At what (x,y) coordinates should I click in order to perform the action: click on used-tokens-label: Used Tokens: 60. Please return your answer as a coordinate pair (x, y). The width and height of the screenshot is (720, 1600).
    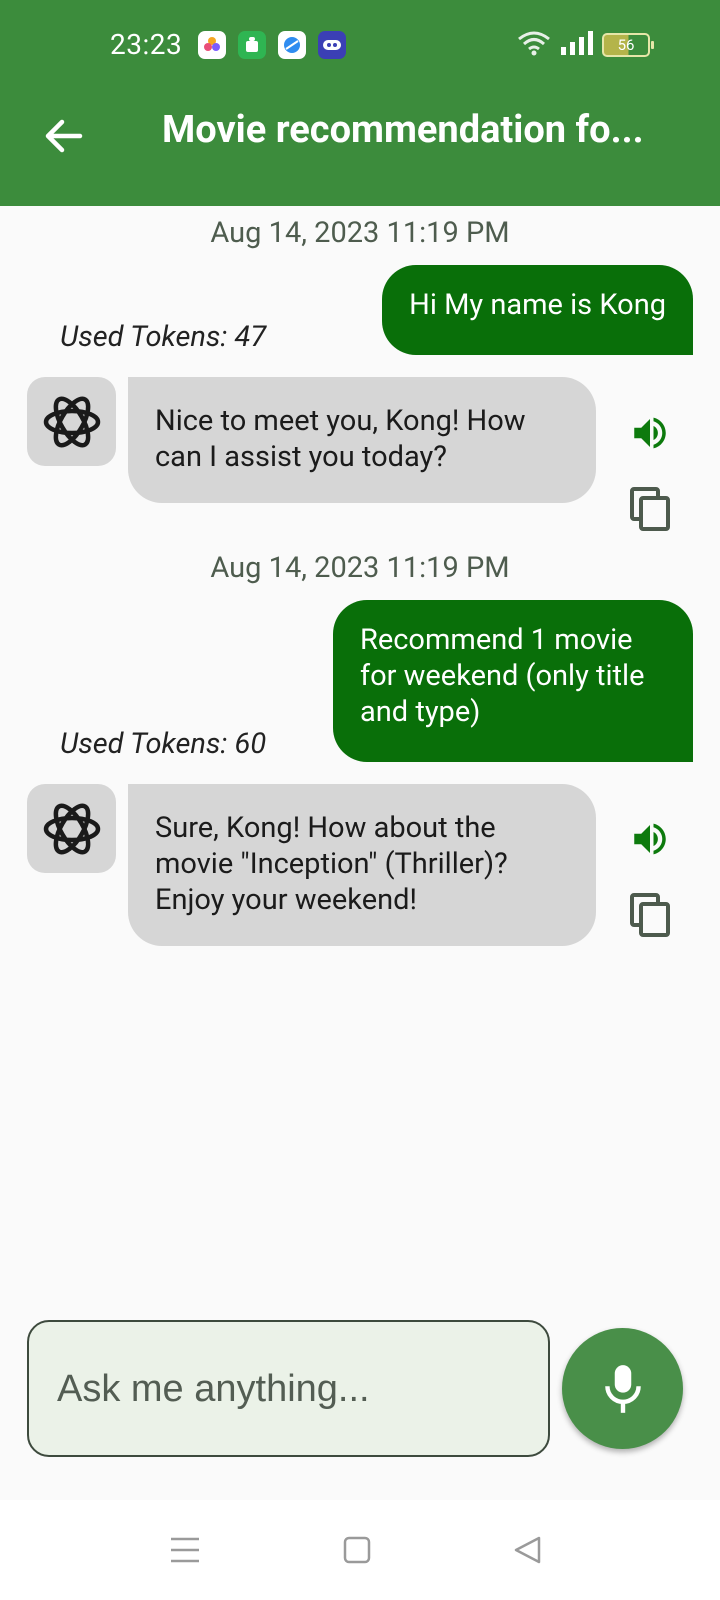
    Looking at the image, I should click on (163, 744).